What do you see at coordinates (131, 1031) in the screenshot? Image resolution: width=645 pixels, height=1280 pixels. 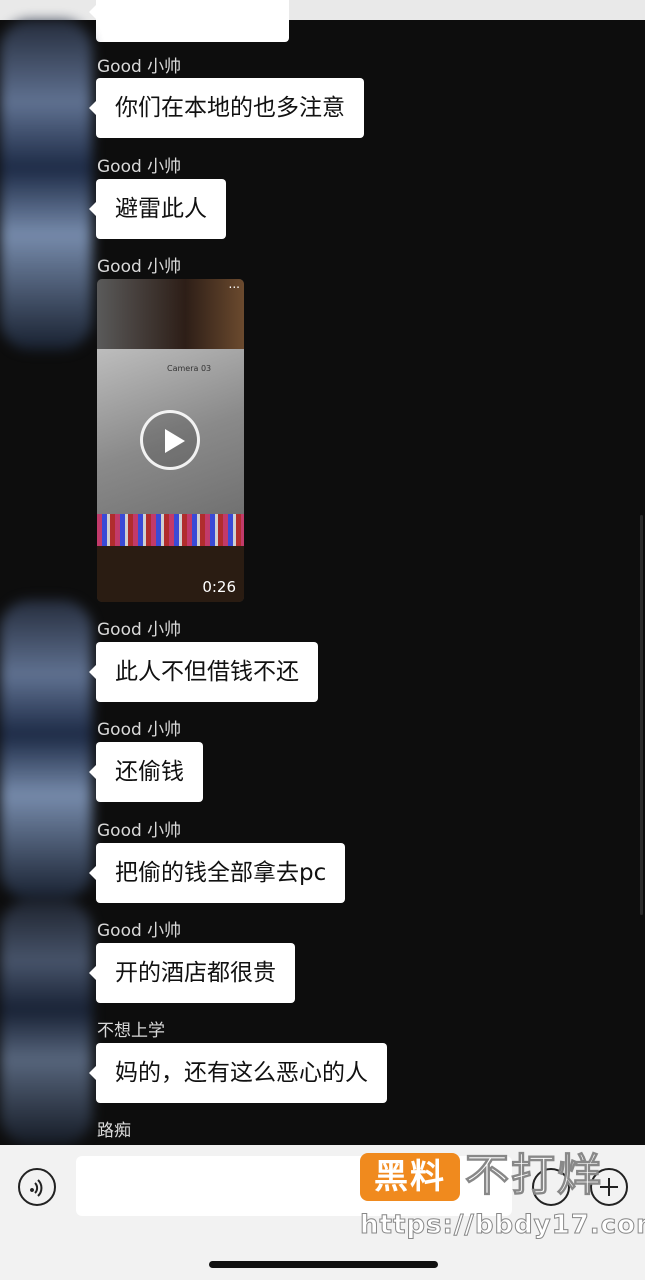 I see `message-sender: 不想上学` at bounding box center [131, 1031].